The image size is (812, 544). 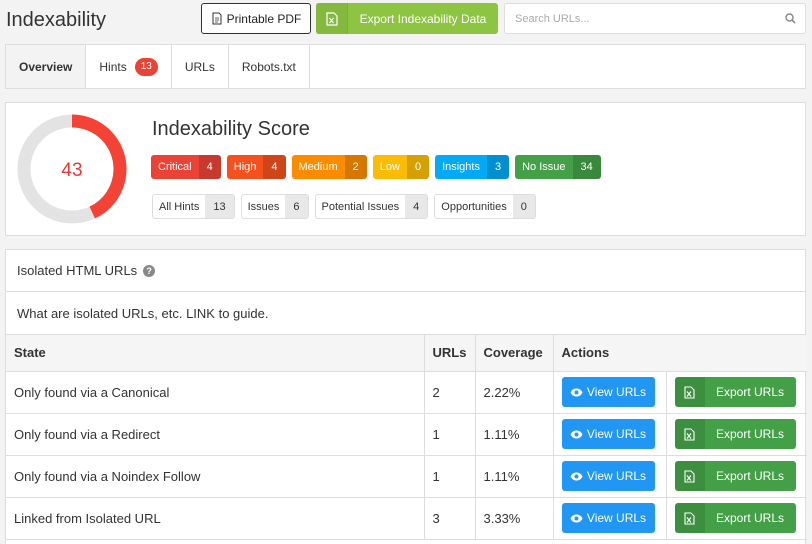 I want to click on severity-name: High, so click(x=245, y=167).